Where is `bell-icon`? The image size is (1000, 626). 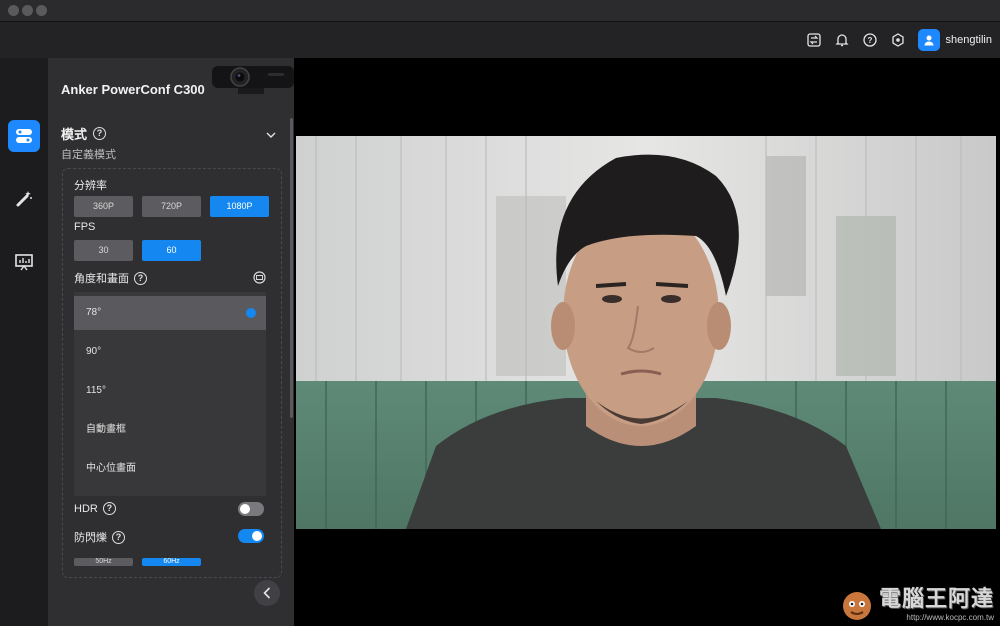 bell-icon is located at coordinates (842, 40).